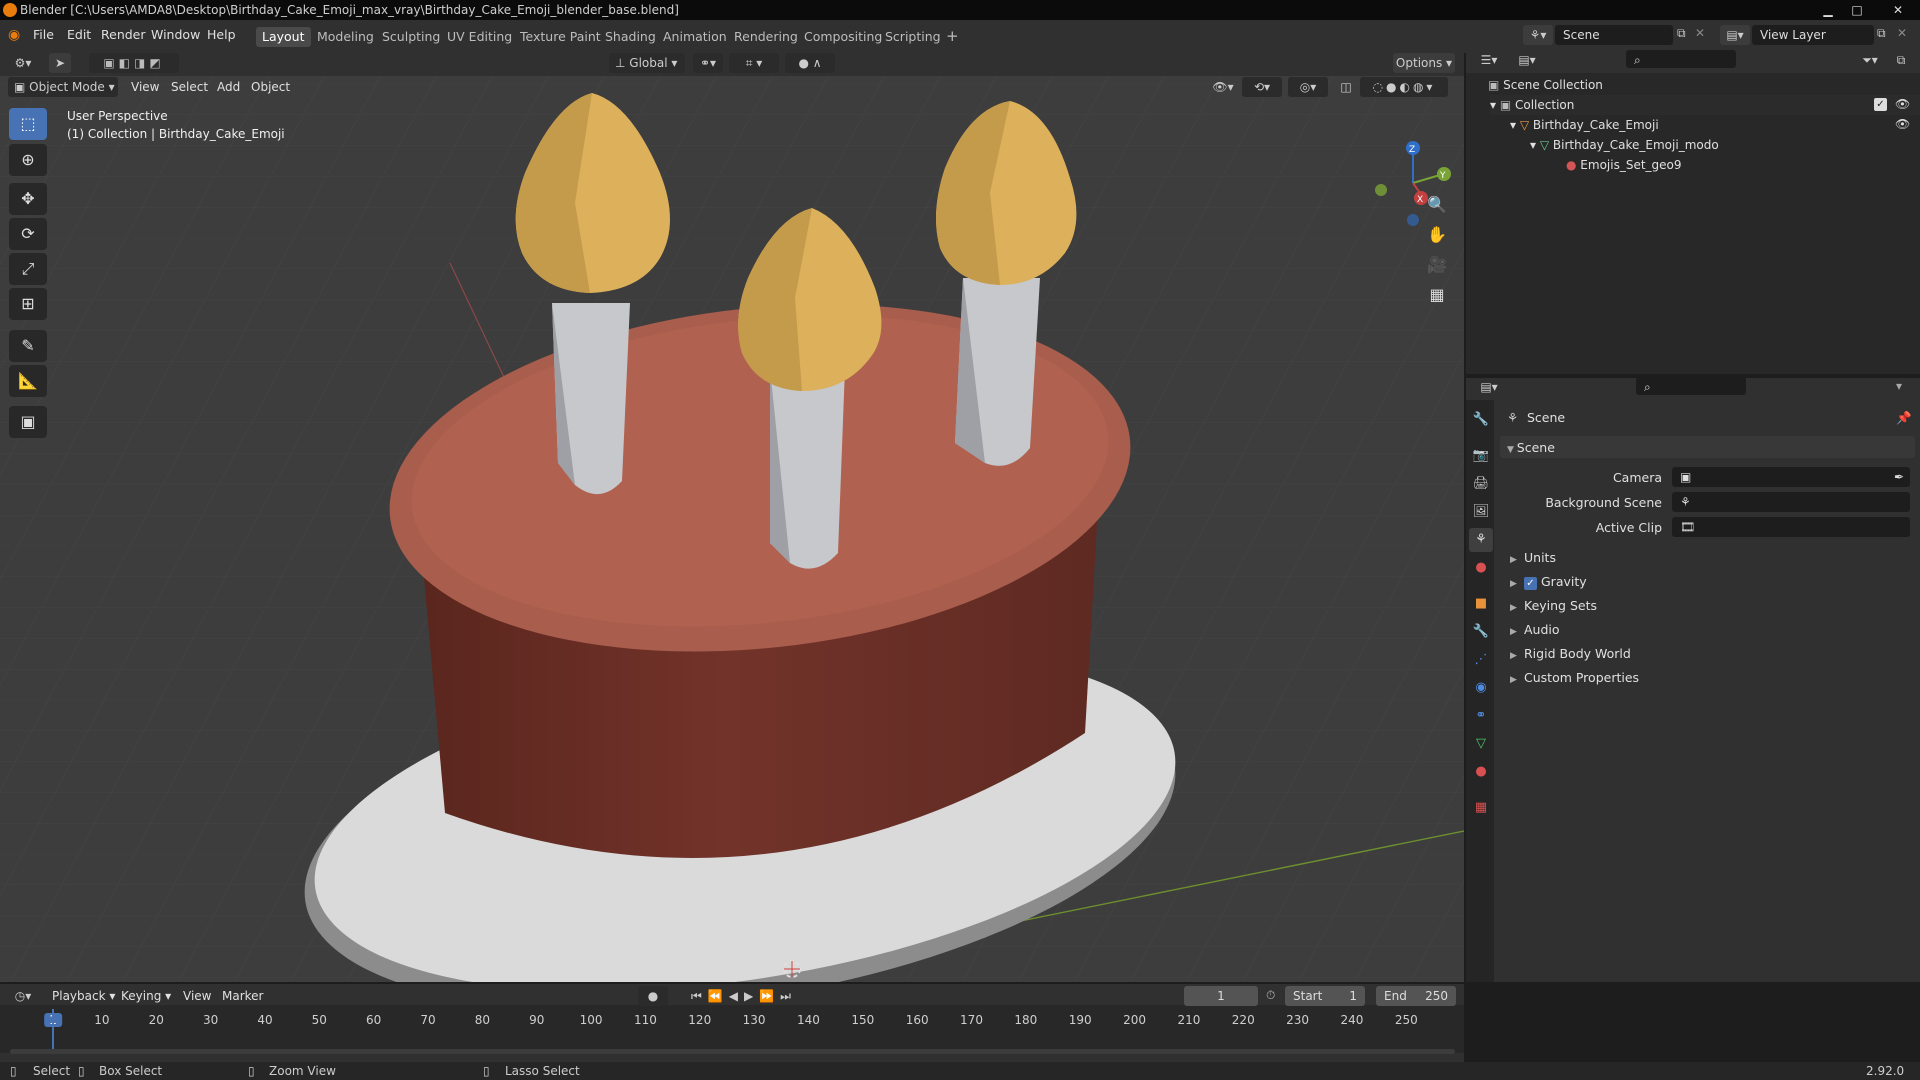 This screenshot has width=1920, height=1080. I want to click on timeline-menu-view: View, so click(197, 996).